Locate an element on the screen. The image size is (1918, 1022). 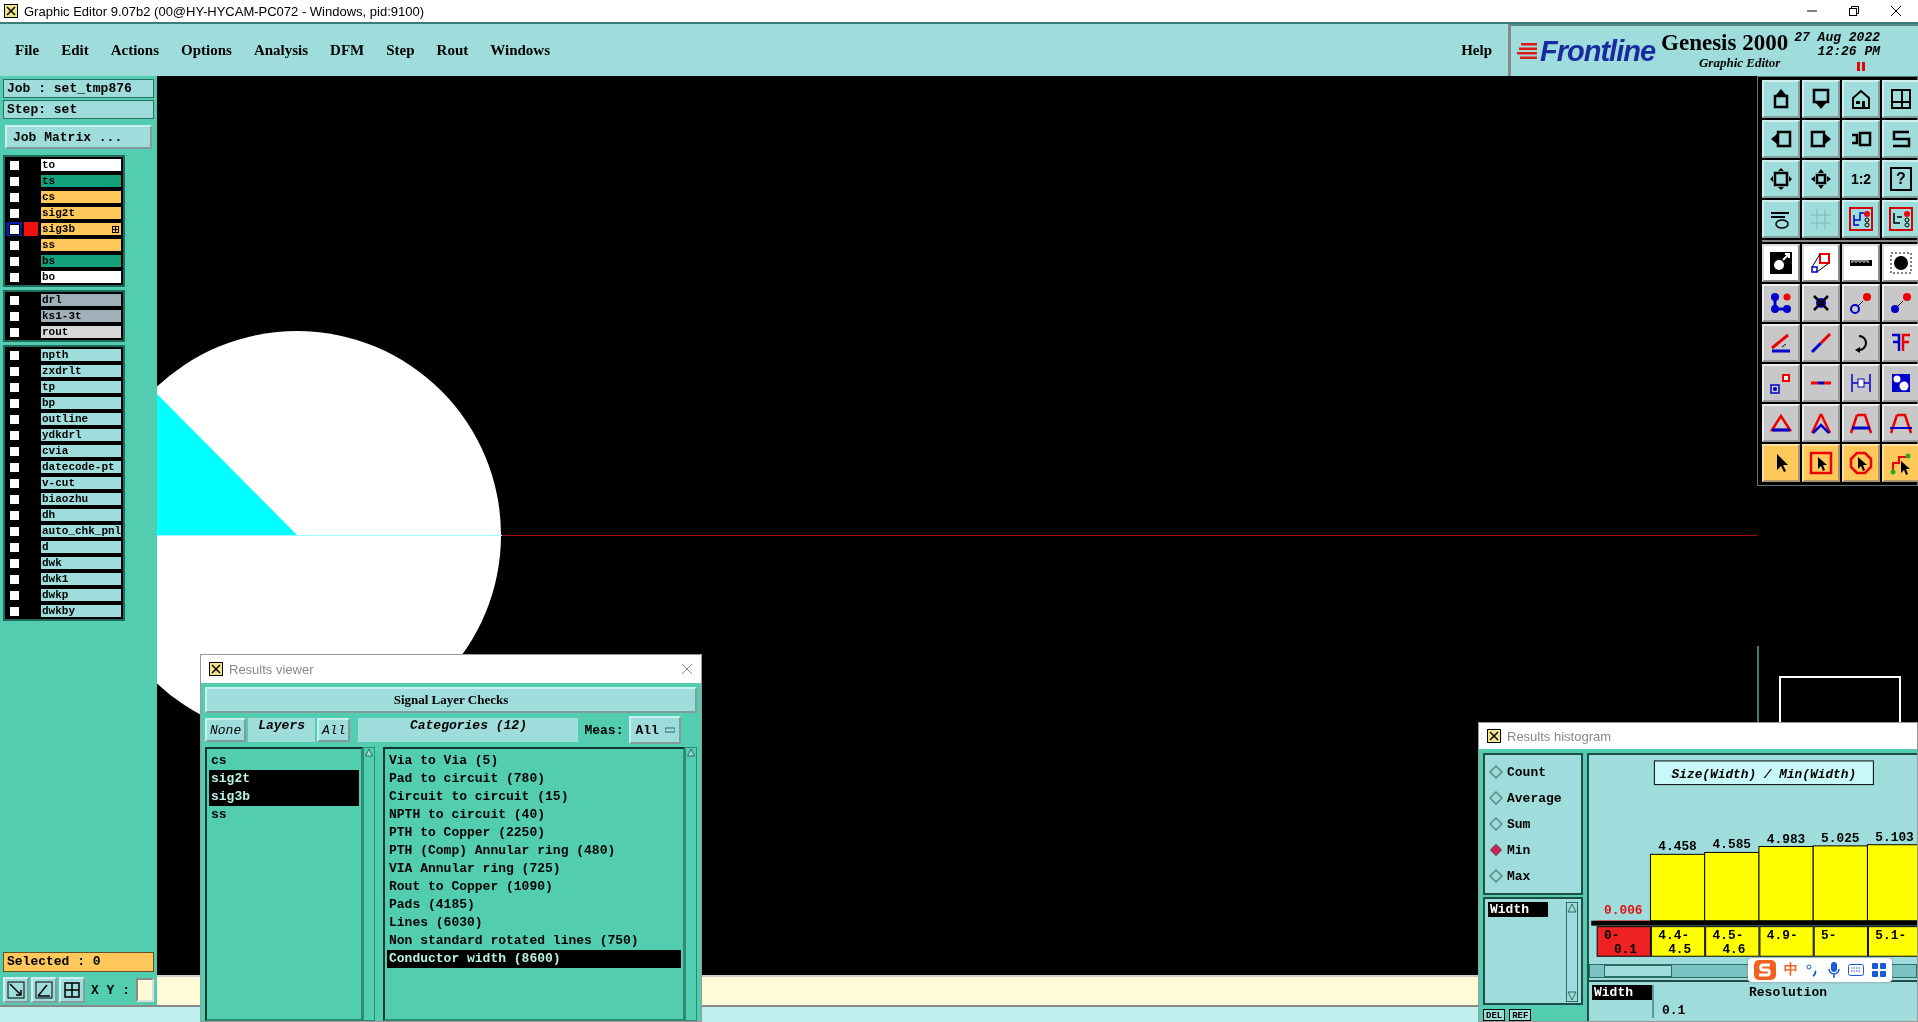
layer-name: ydkdrl is located at coordinates (81, 435).